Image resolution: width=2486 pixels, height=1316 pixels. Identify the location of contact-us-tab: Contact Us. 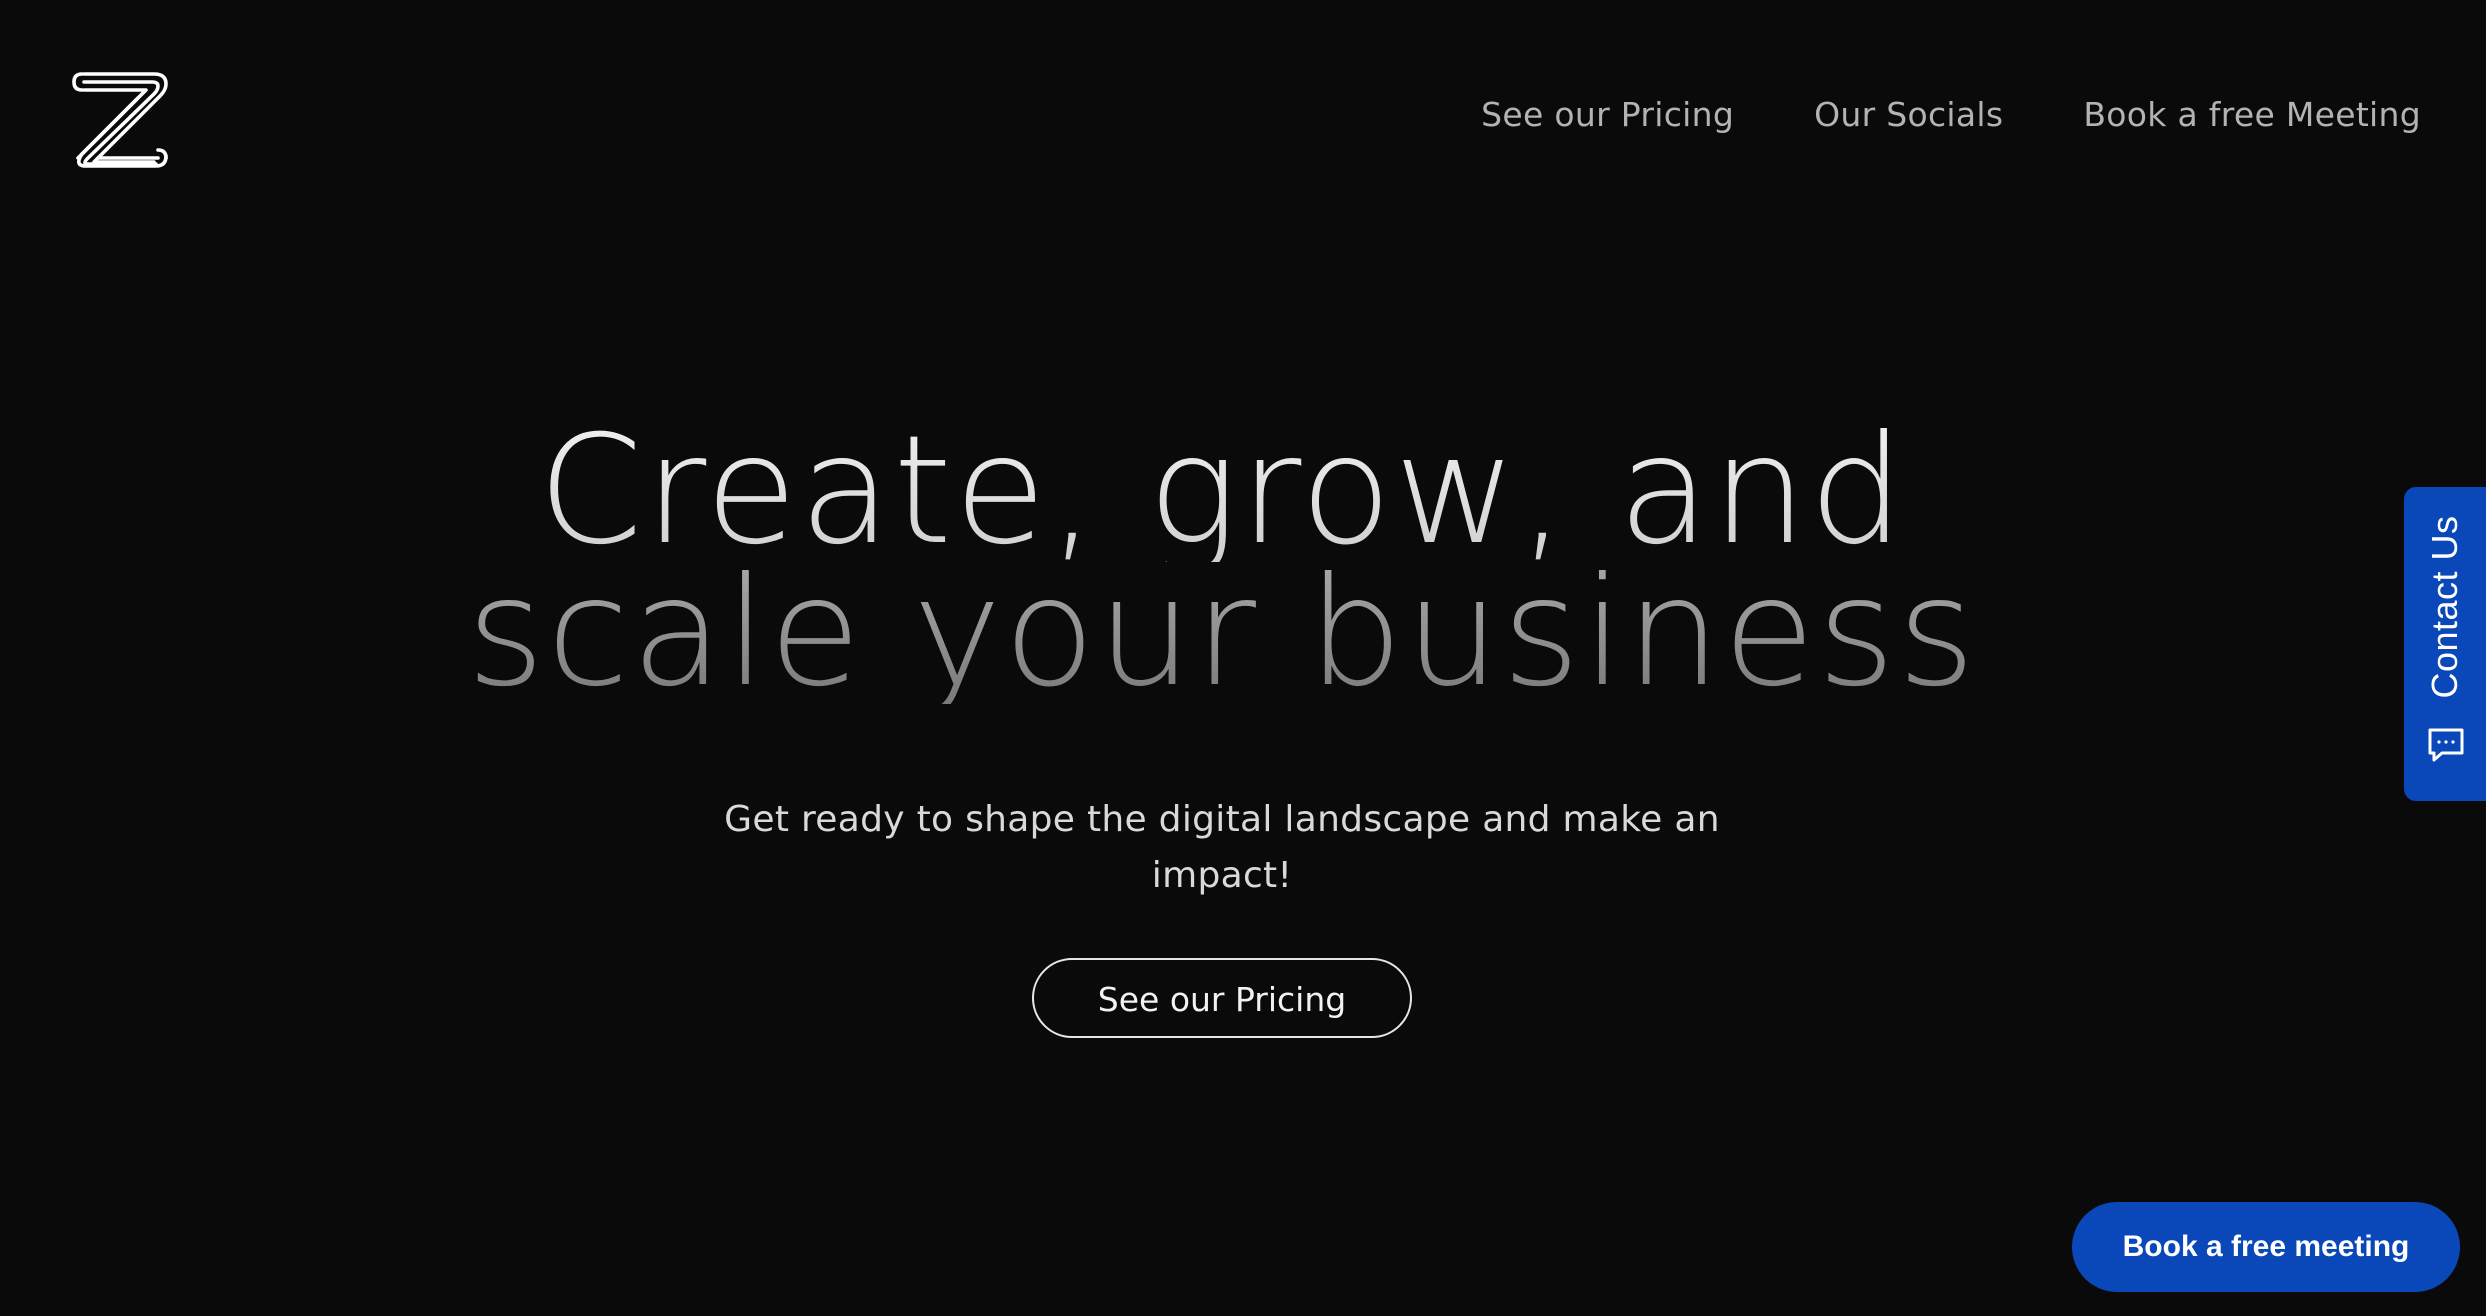
(2445, 644).